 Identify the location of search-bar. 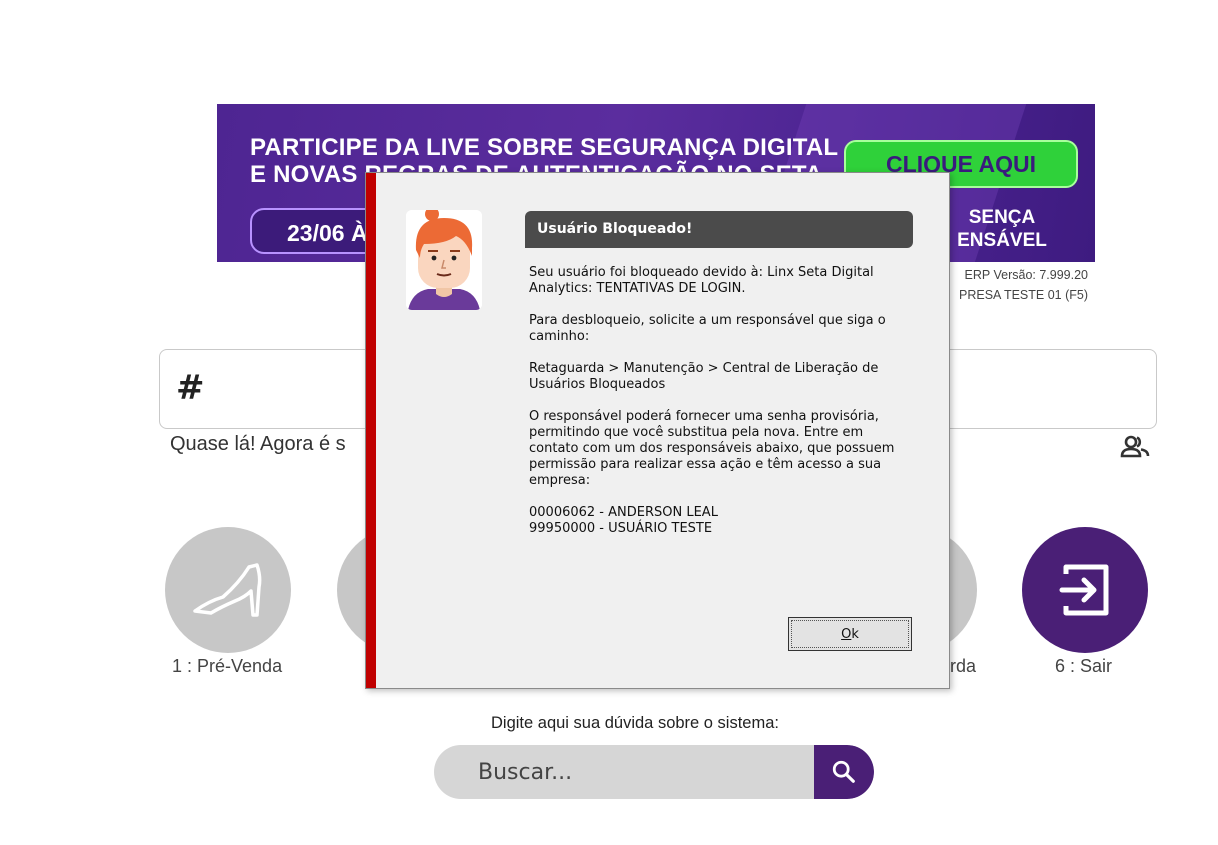
(654, 772).